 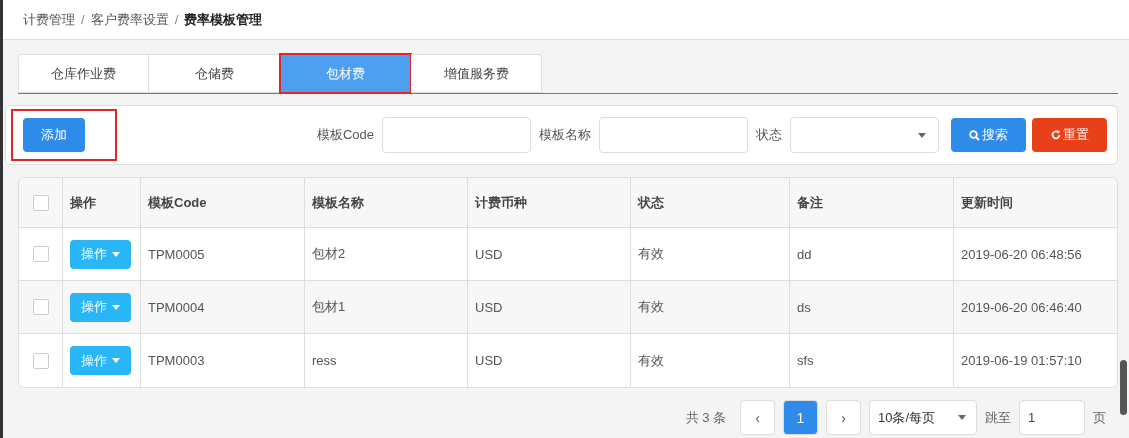 What do you see at coordinates (1035, 203) in the screenshot?
I see `column-header: 更新时间` at bounding box center [1035, 203].